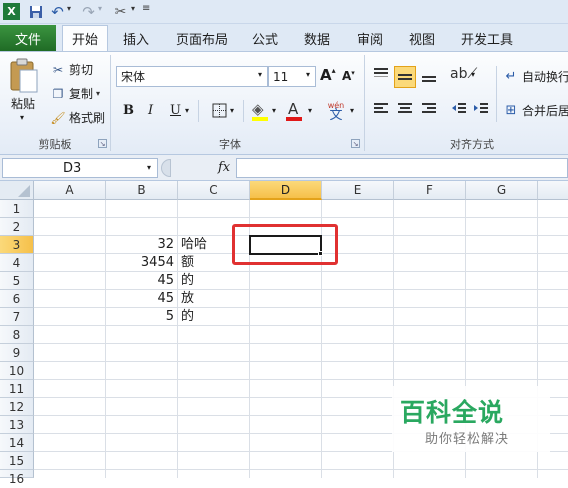 The image size is (568, 488). What do you see at coordinates (17, 227) in the screenshot?
I see `row-header-2: 2` at bounding box center [17, 227].